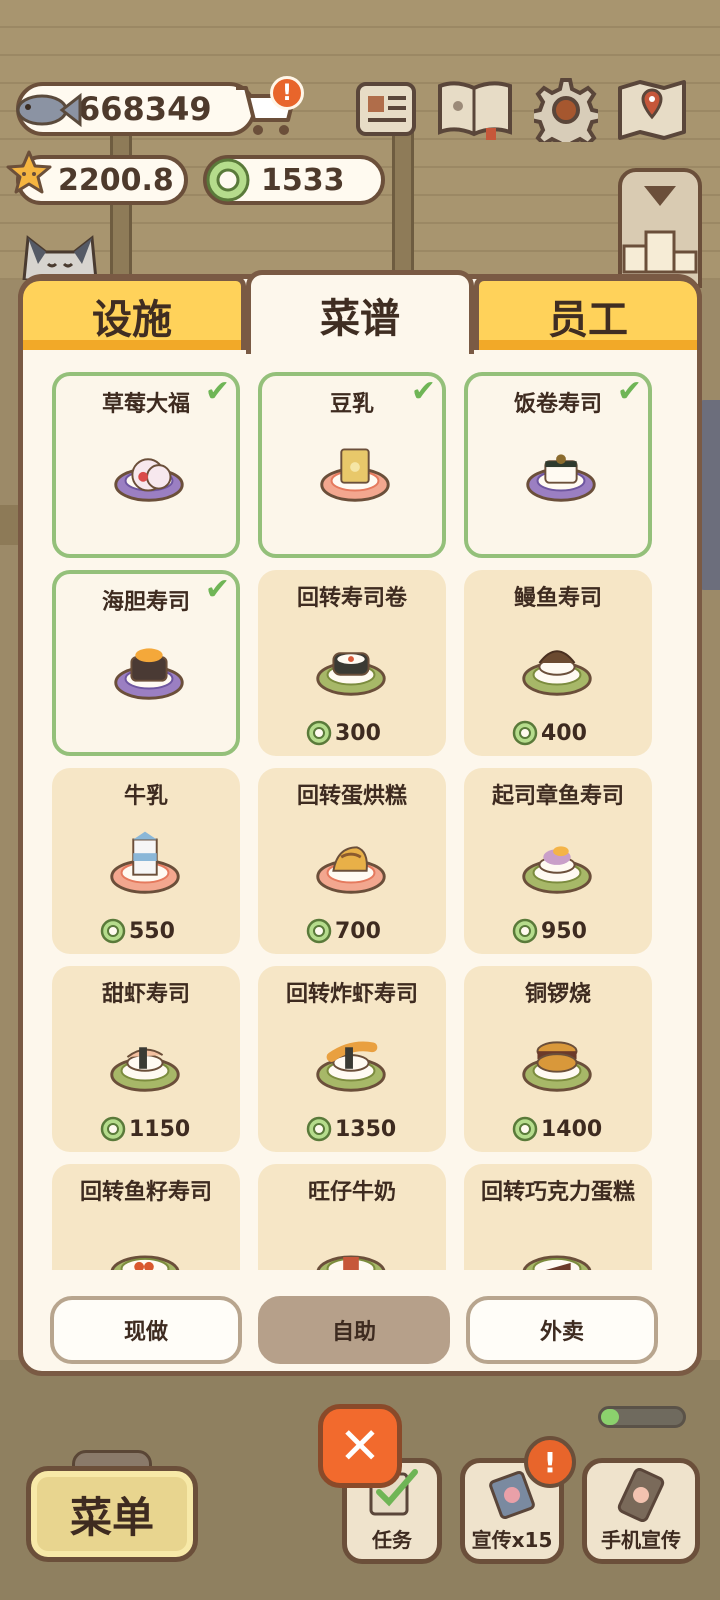 This screenshot has height=1600, width=720. What do you see at coordinates (303, 180) in the screenshot?
I see `coin-count: 1533` at bounding box center [303, 180].